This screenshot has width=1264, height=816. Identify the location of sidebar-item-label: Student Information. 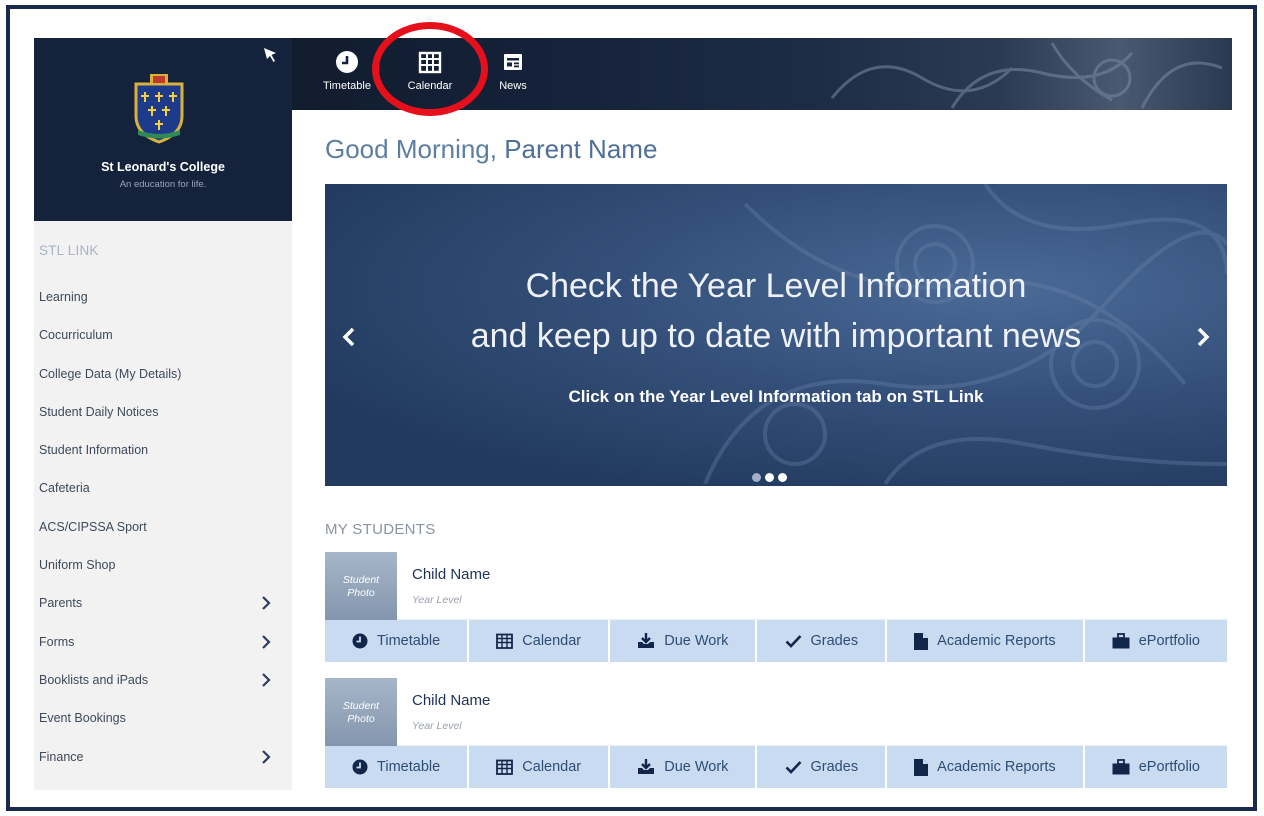
(94, 450).